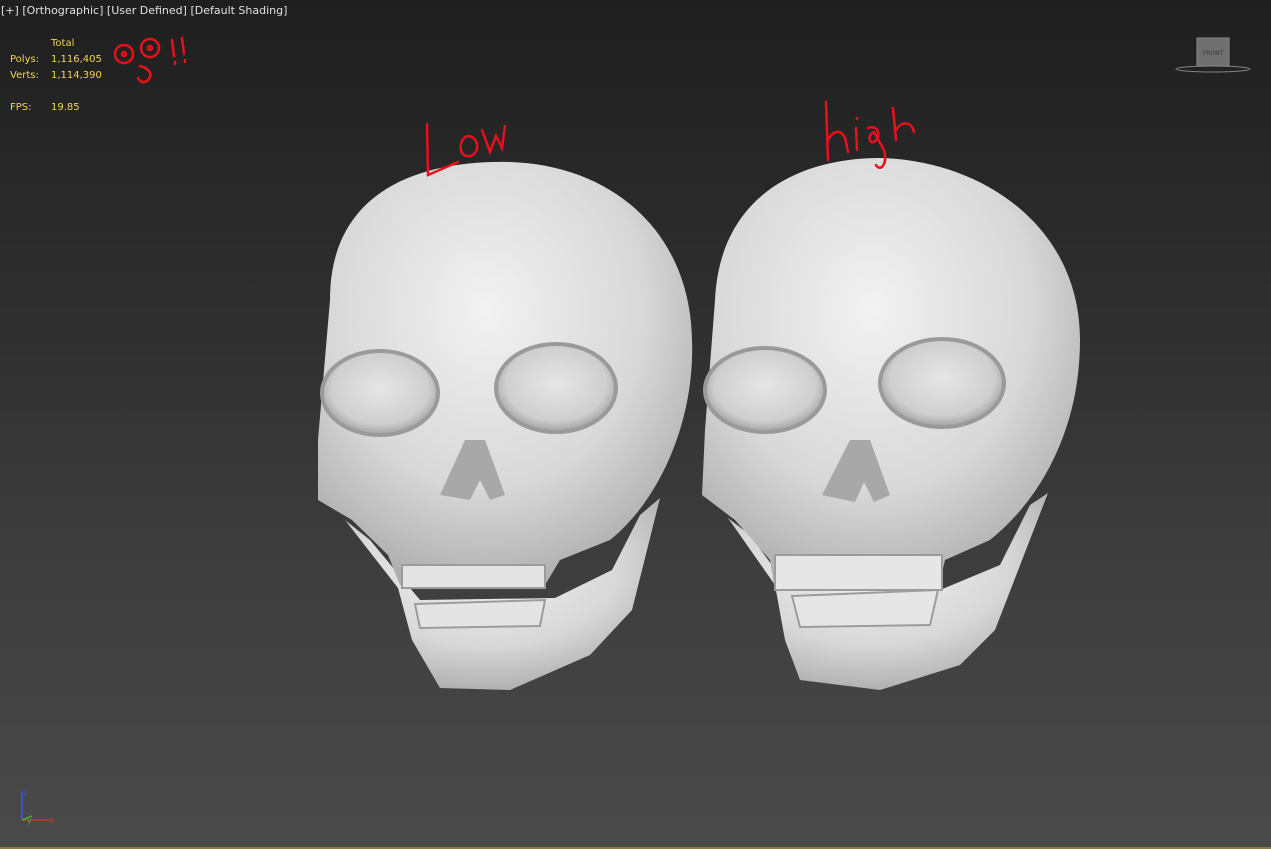 The image size is (1271, 849). I want to click on low-skull-left-eye-socket, so click(380, 393).